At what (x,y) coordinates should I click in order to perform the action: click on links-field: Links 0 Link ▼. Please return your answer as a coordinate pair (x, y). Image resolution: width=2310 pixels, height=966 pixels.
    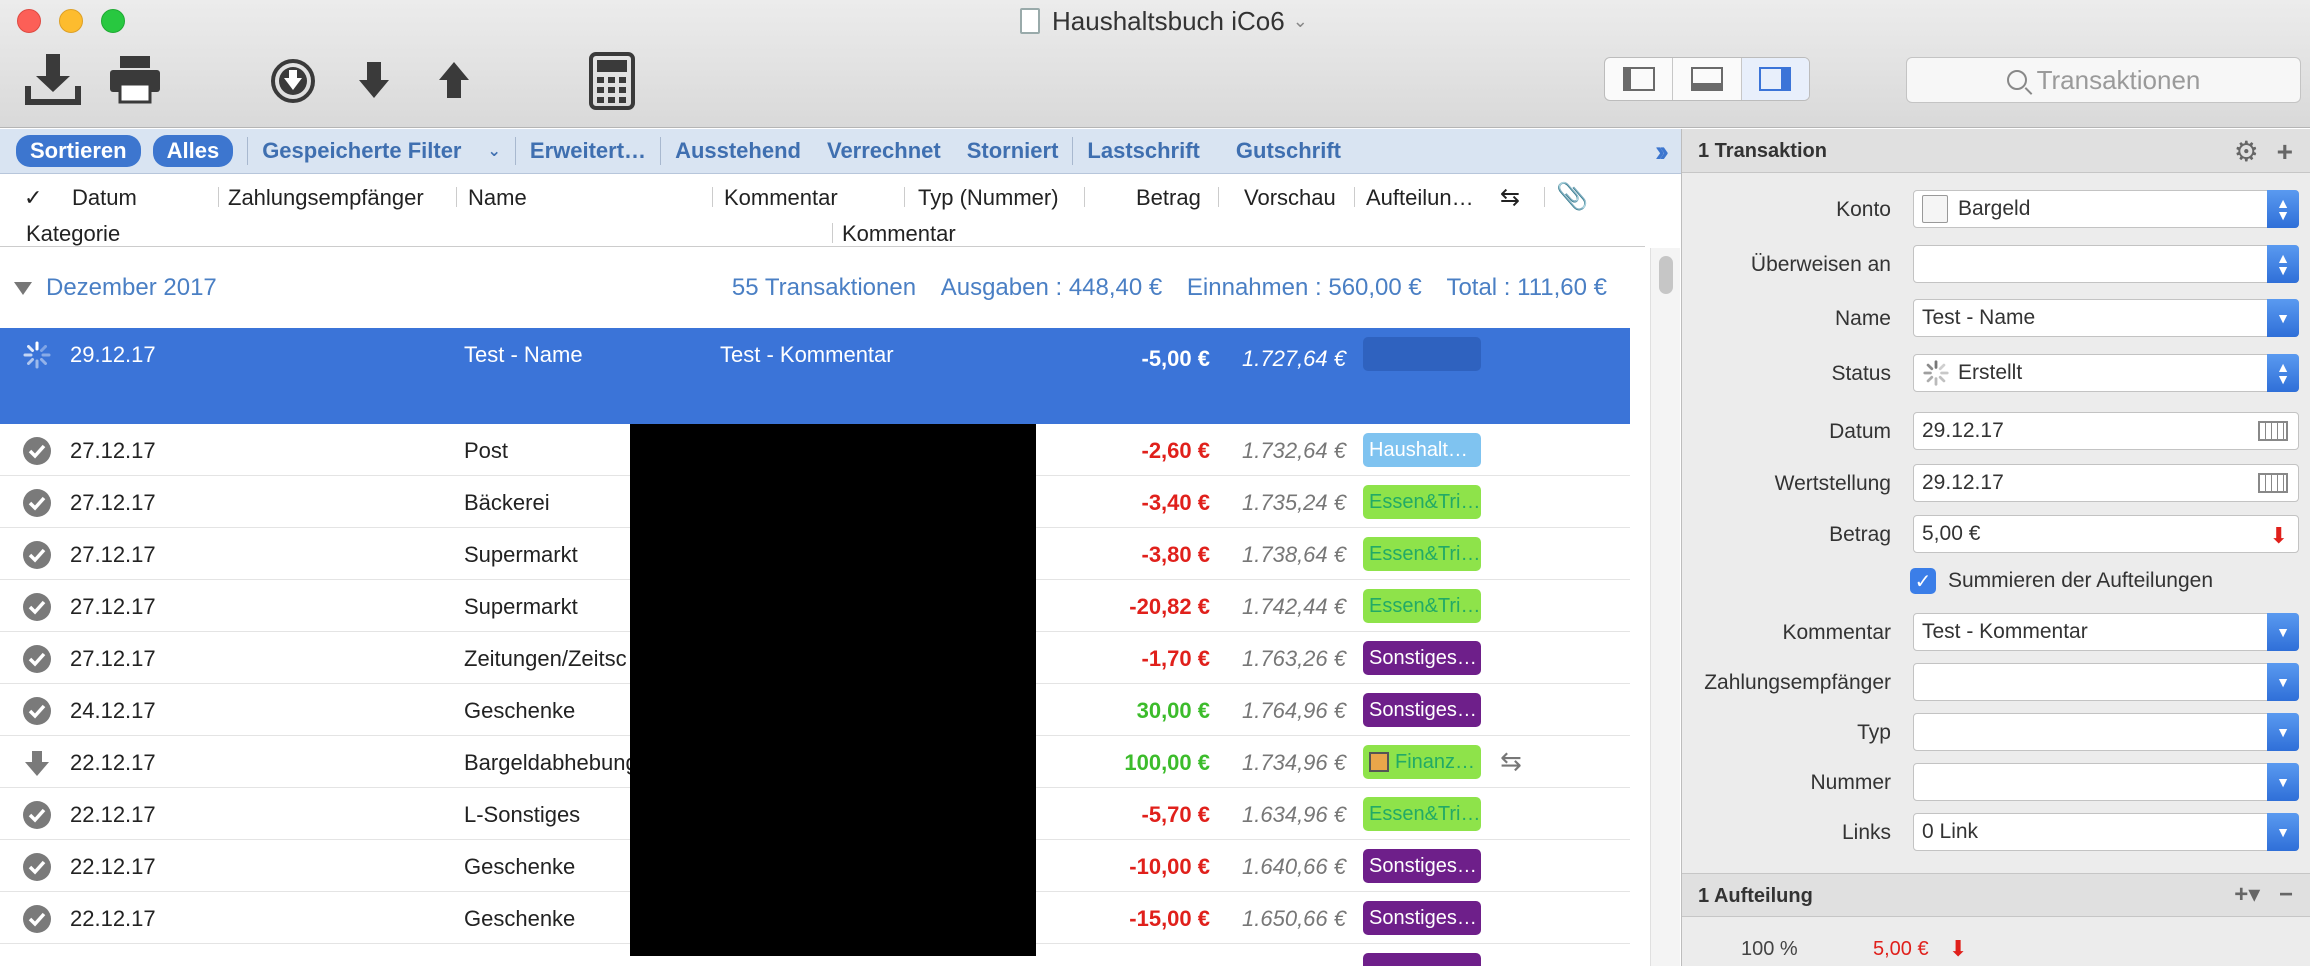
    Looking at the image, I should click on (1996, 832).